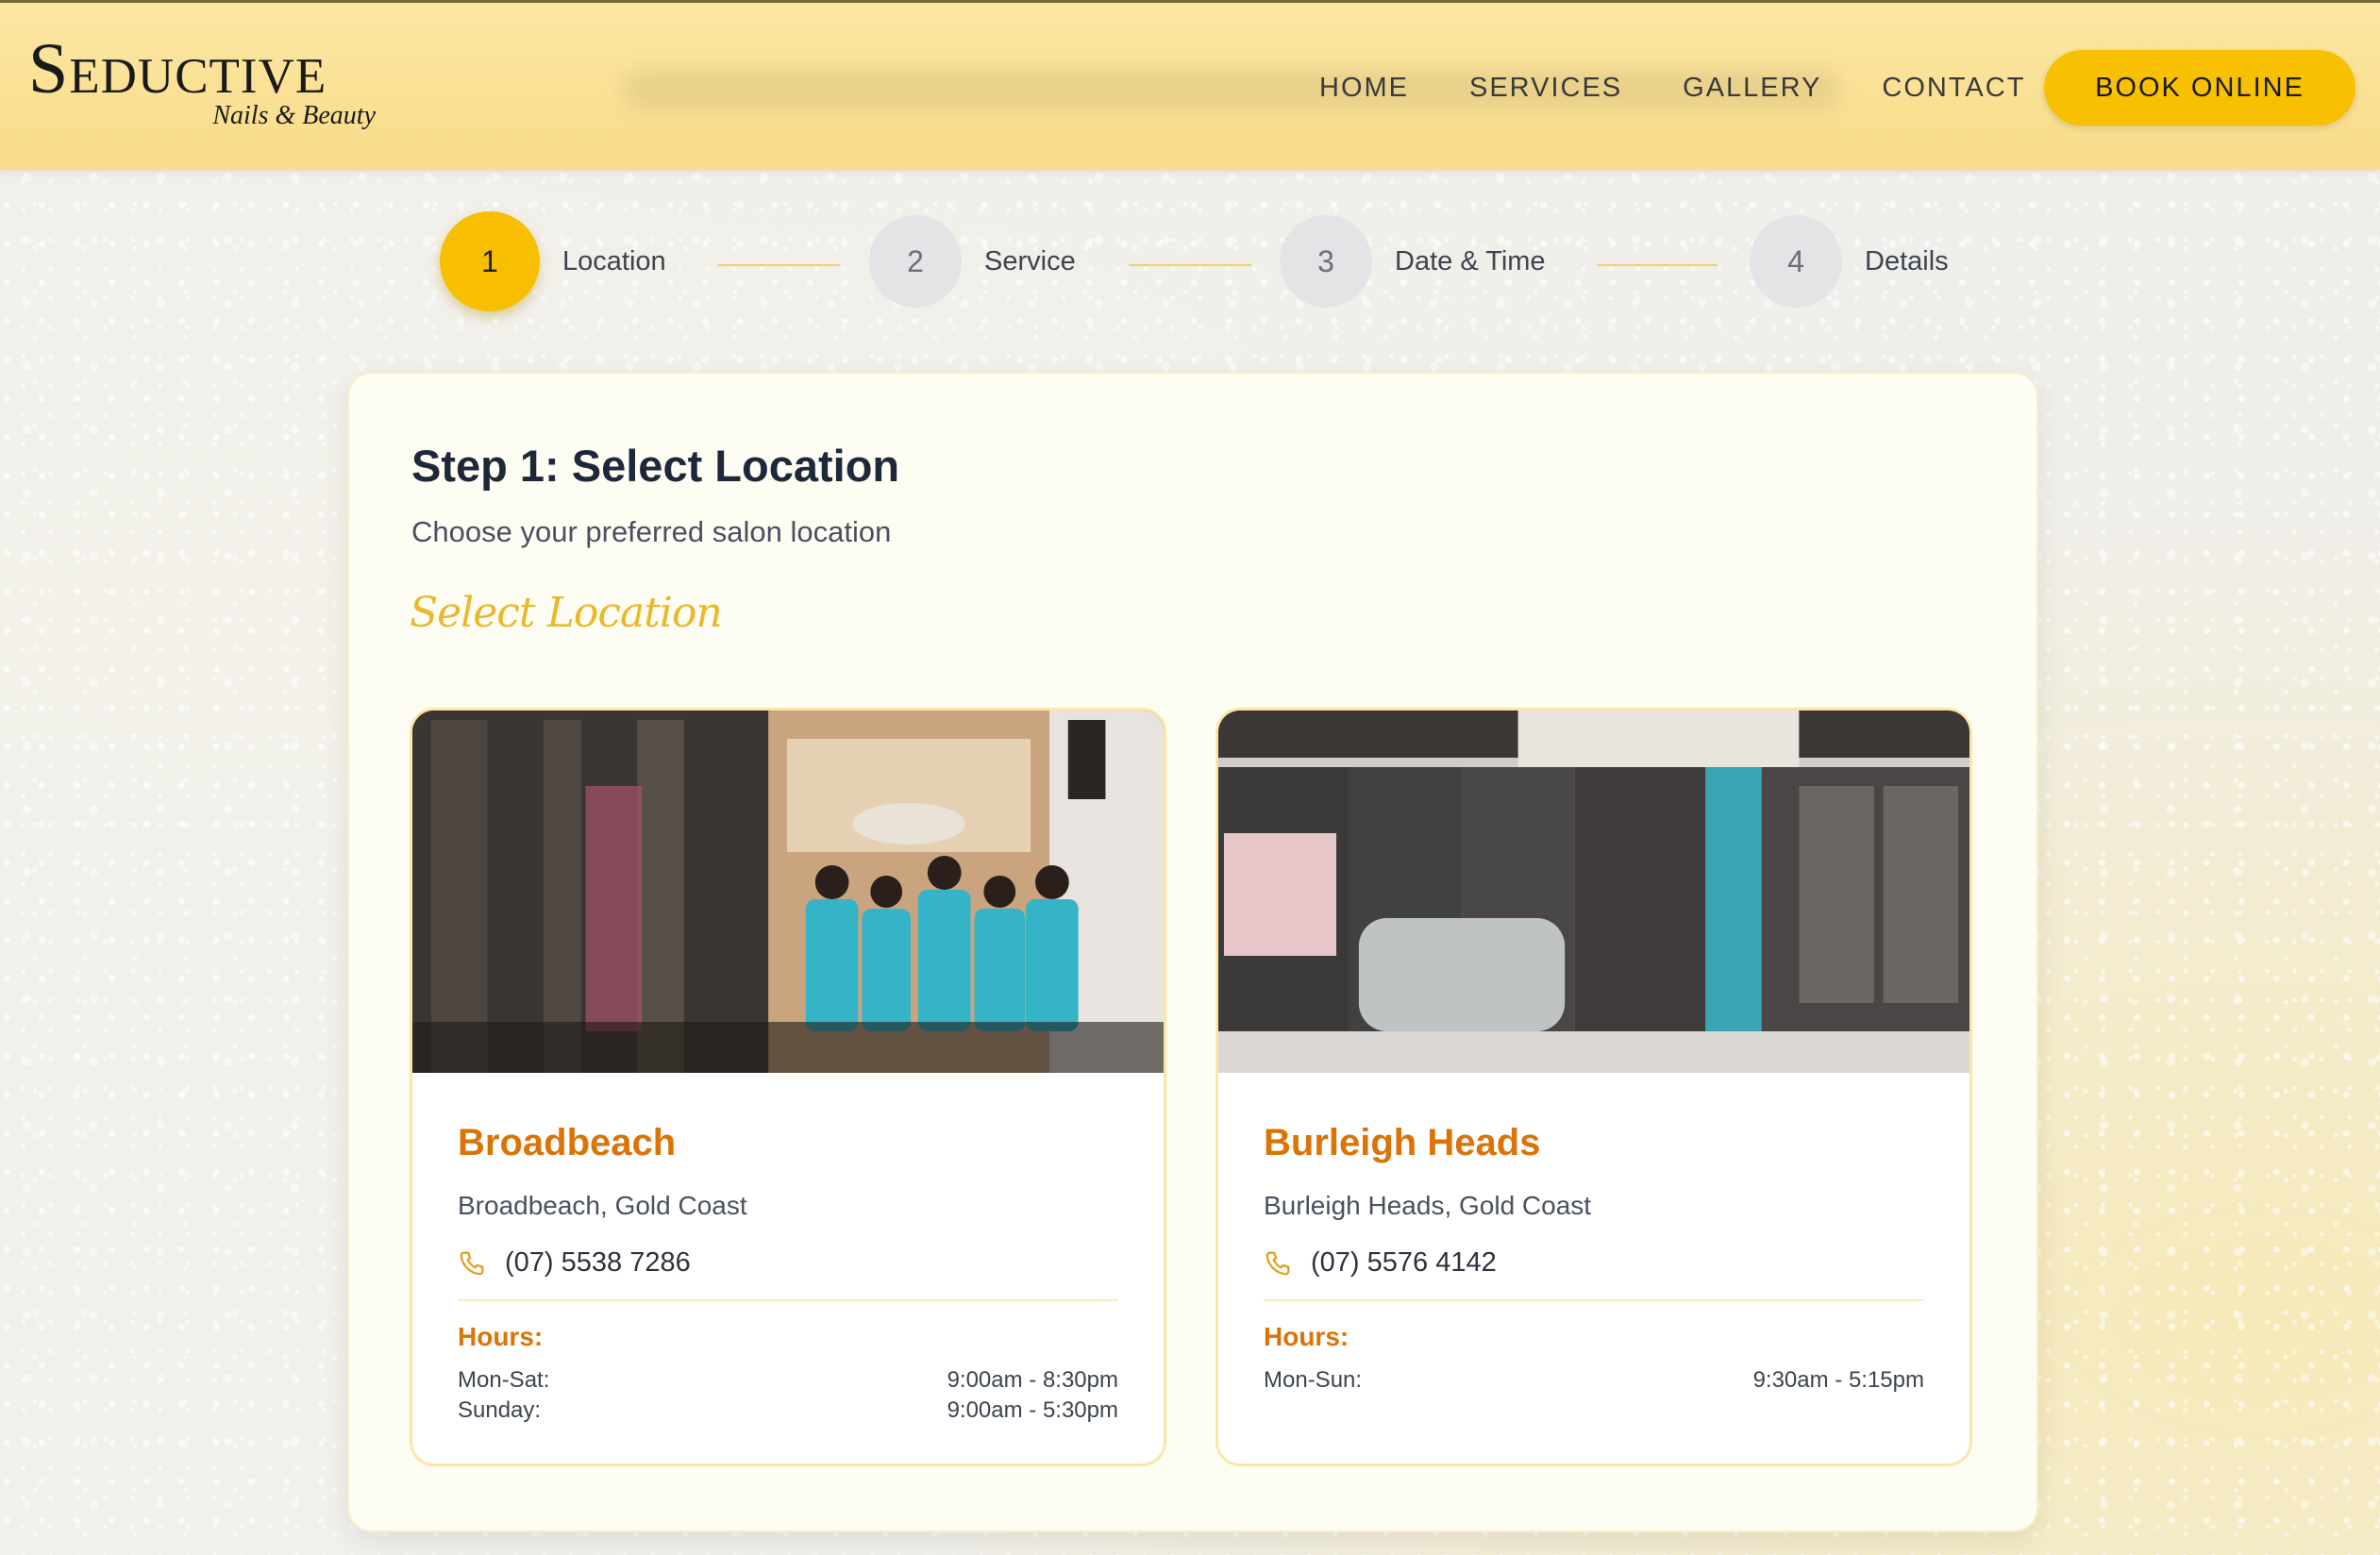 The width and height of the screenshot is (2380, 1555). What do you see at coordinates (972, 261) in the screenshot?
I see `step-service: 2 Service` at bounding box center [972, 261].